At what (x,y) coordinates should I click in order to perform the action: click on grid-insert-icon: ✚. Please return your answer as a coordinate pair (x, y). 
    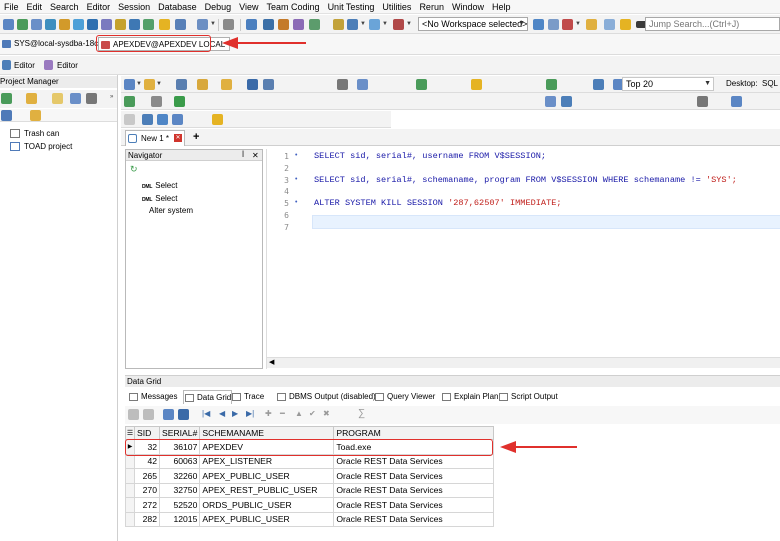
    Looking at the image, I should click on (268, 413).